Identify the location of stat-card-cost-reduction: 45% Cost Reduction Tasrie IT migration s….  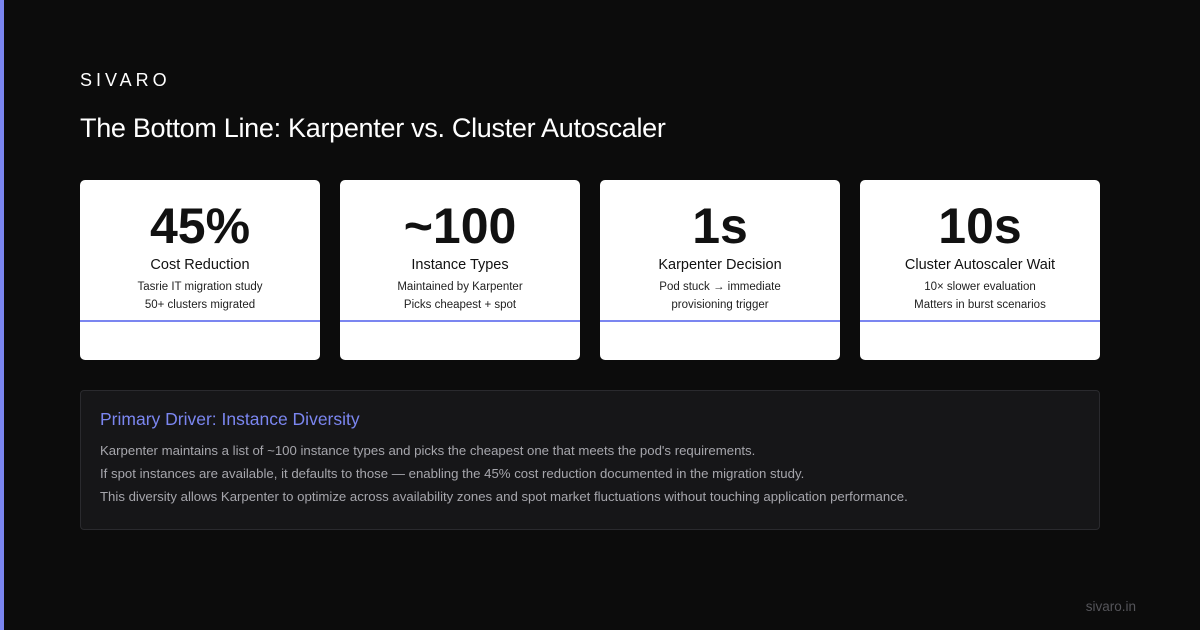
(200, 270).